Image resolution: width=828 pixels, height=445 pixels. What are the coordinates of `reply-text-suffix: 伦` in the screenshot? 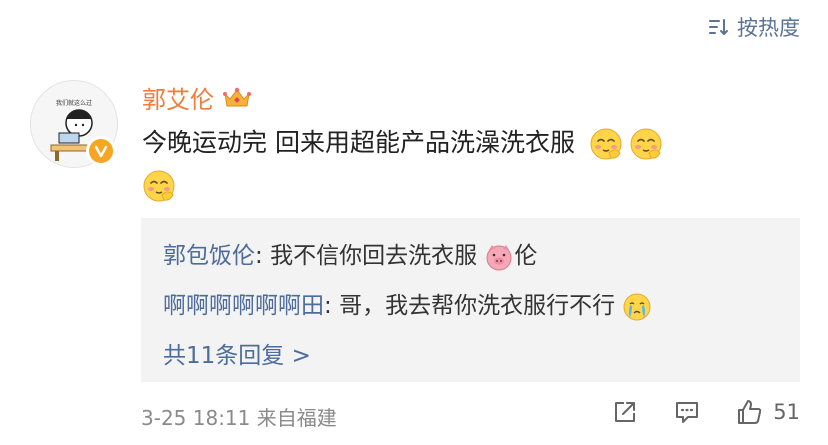 It's located at (526, 256).